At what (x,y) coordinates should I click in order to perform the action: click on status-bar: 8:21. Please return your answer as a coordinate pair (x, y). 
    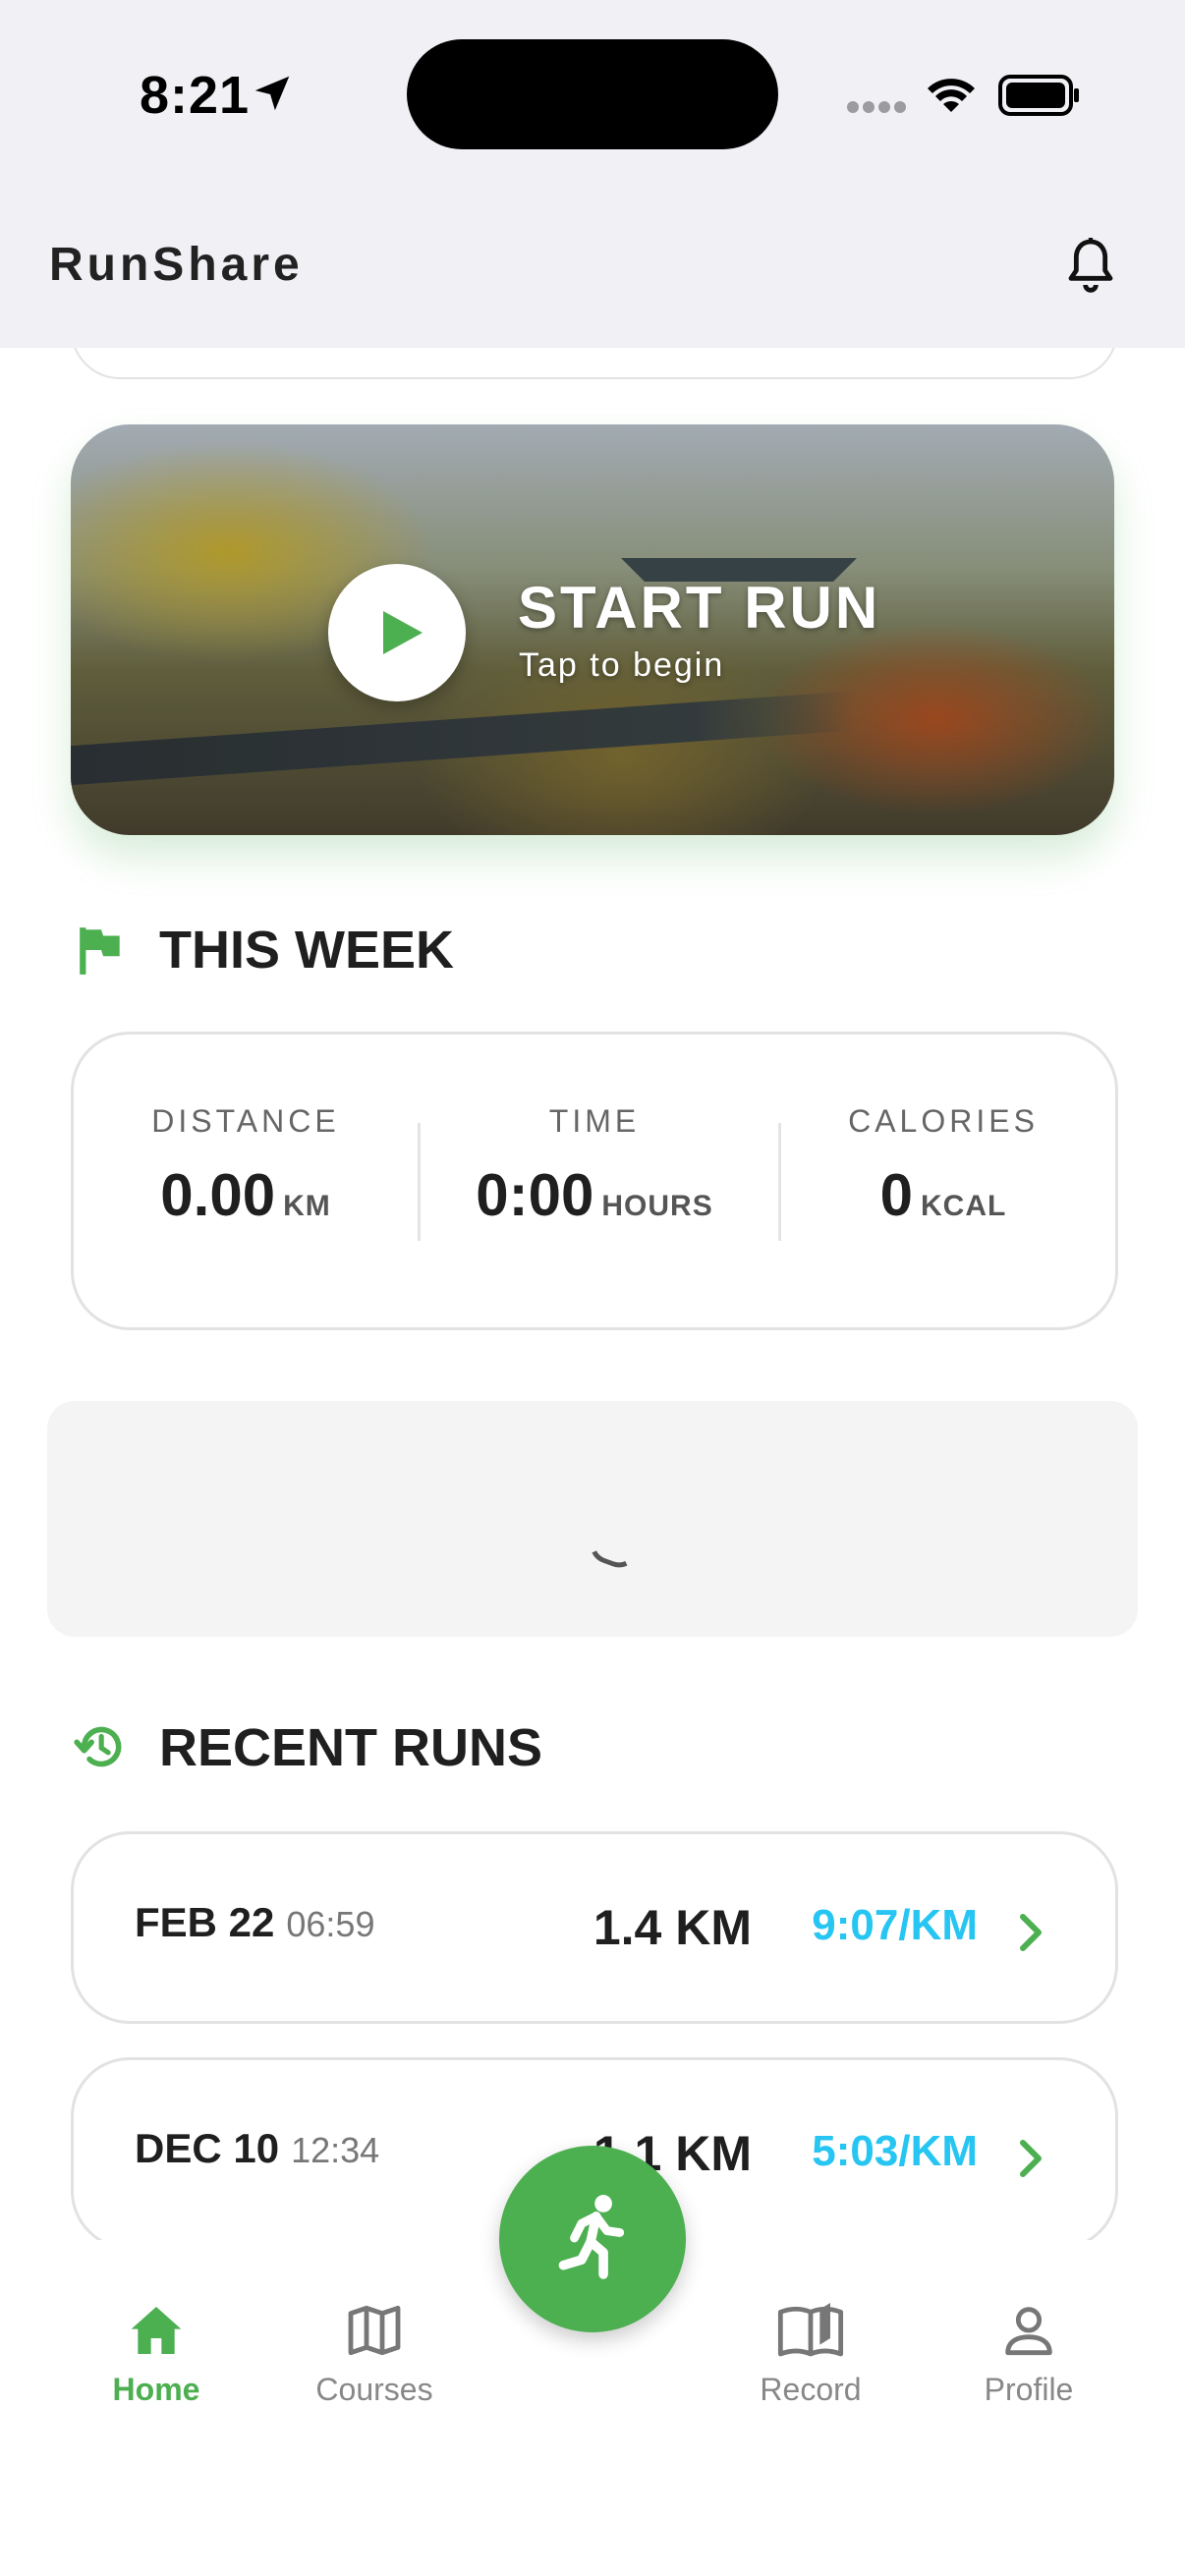
    Looking at the image, I should click on (592, 93).